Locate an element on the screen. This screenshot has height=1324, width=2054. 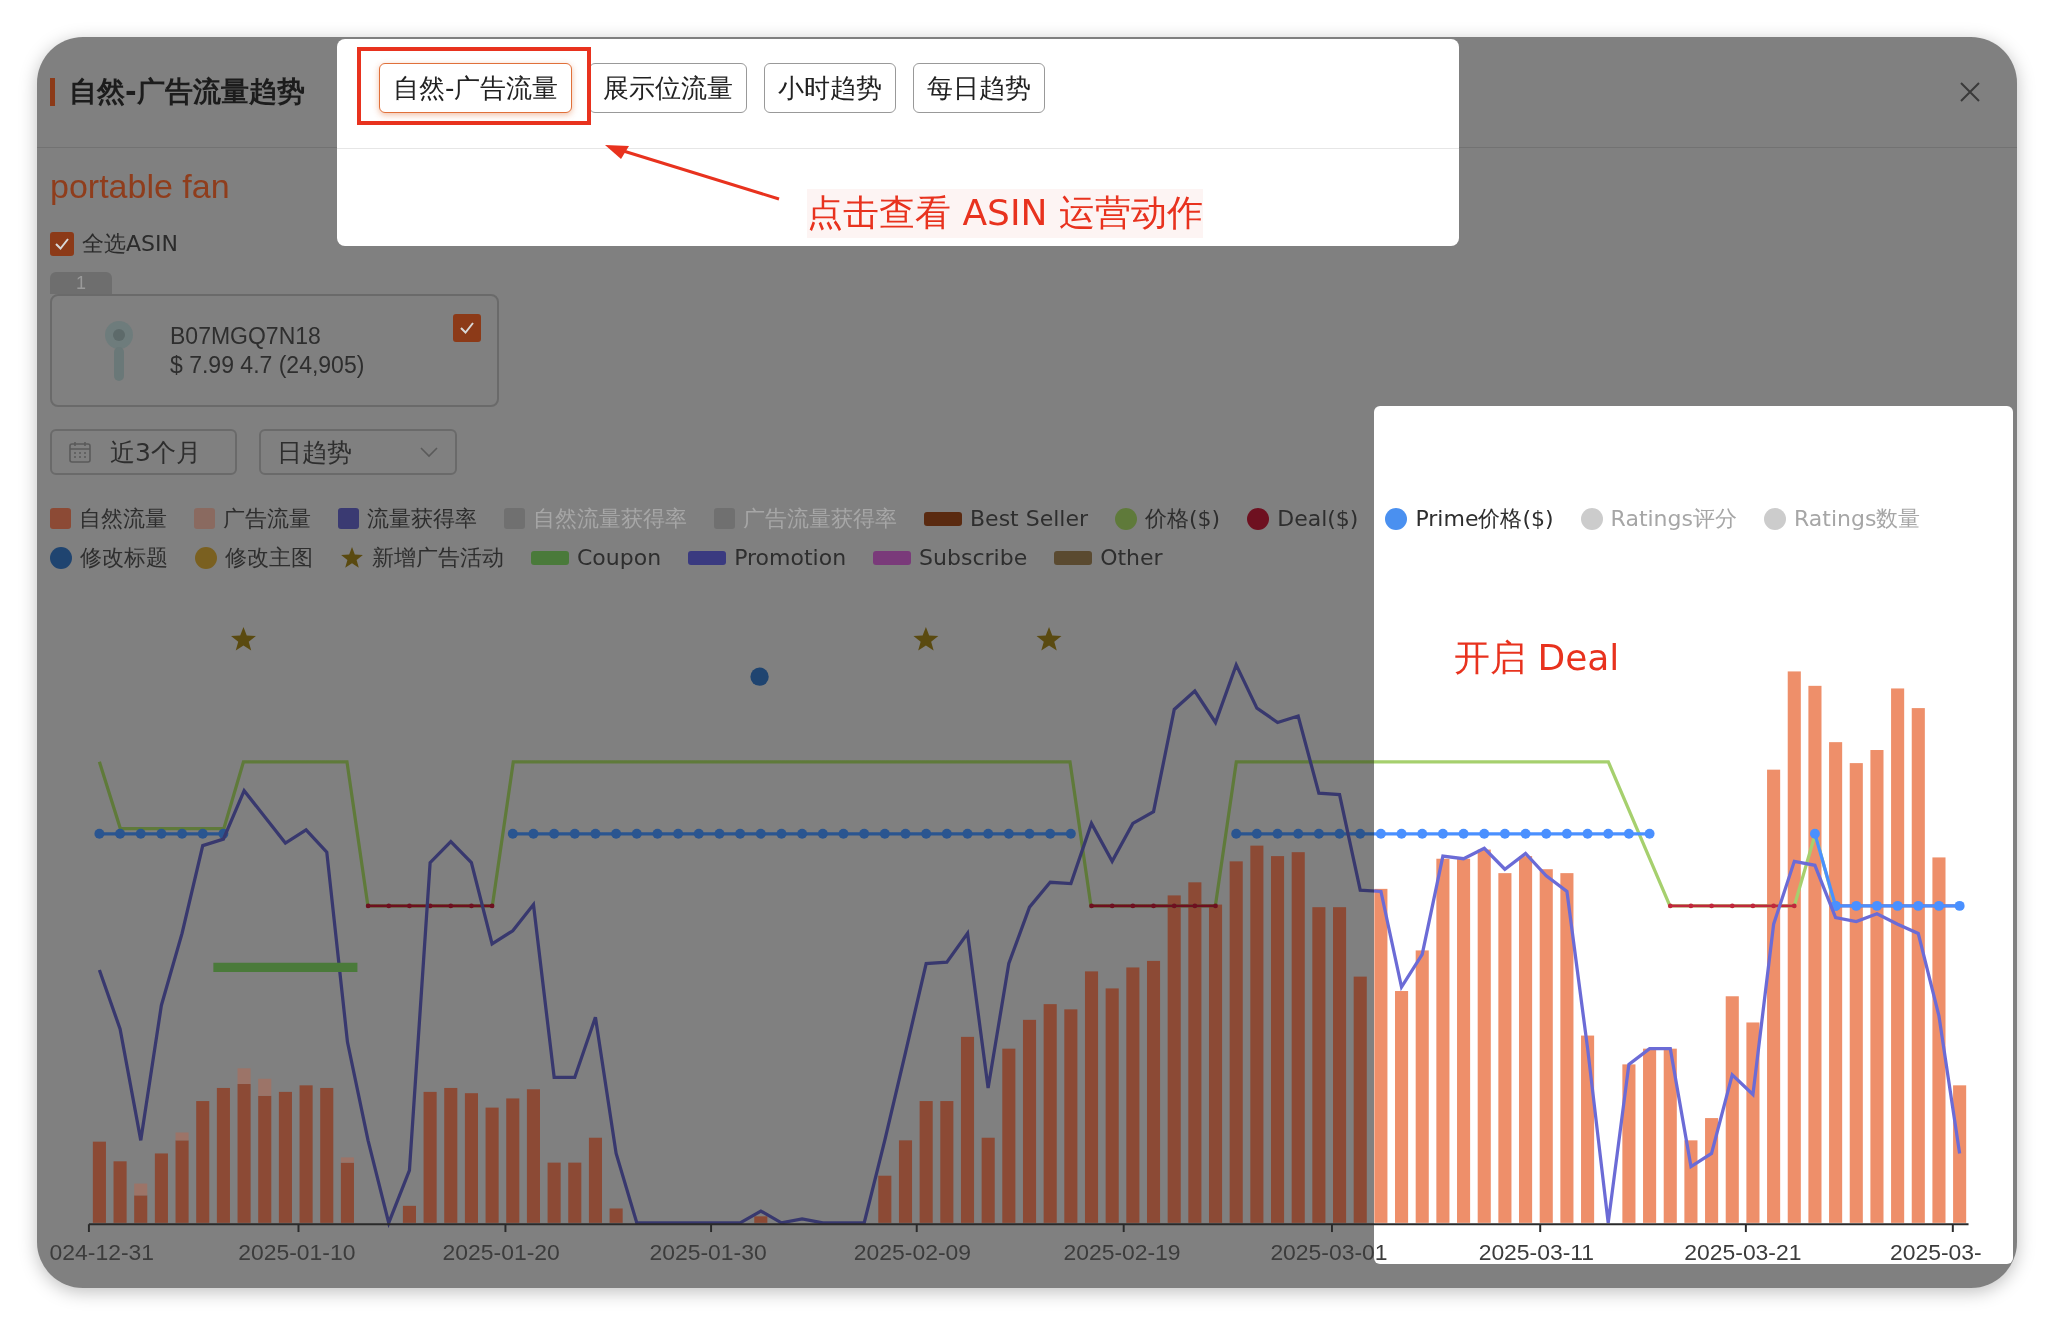
legend-item: 广告流量 is located at coordinates (252, 518).